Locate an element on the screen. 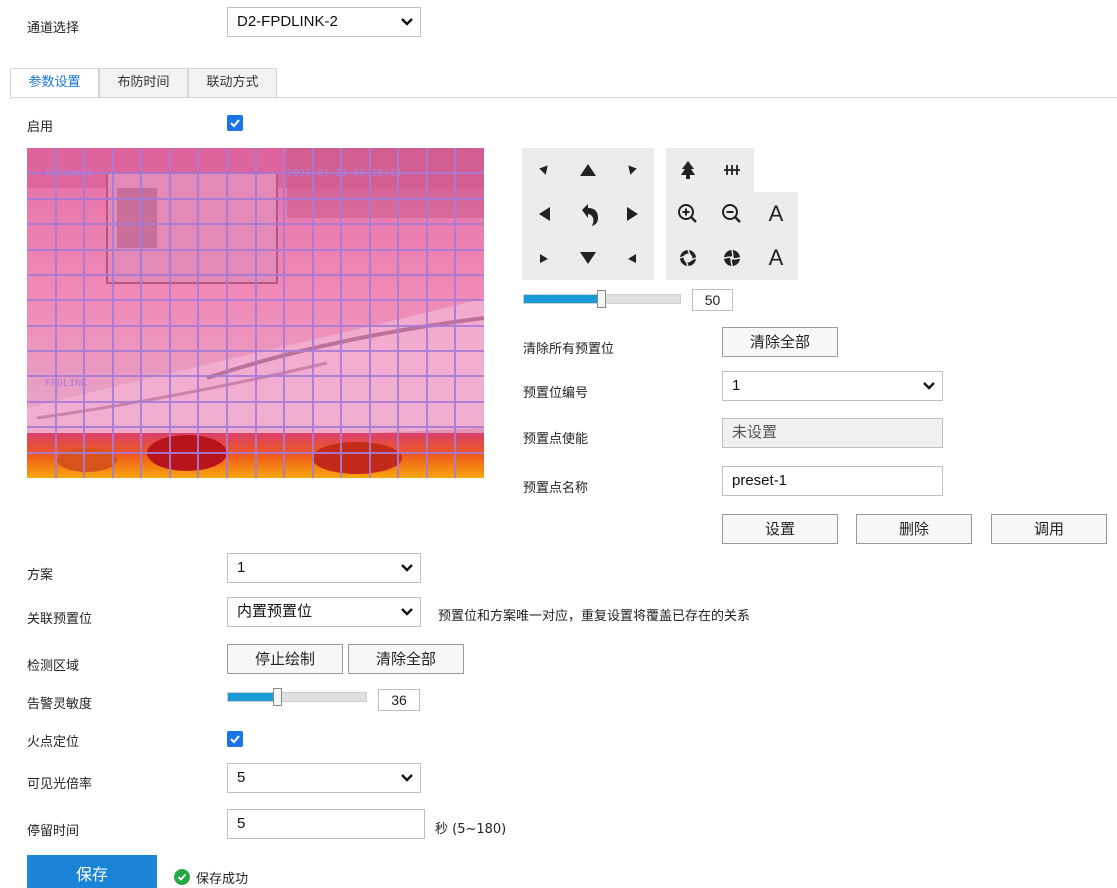 The width and height of the screenshot is (1117, 888). iris-open-icon is located at coordinates (688, 258).